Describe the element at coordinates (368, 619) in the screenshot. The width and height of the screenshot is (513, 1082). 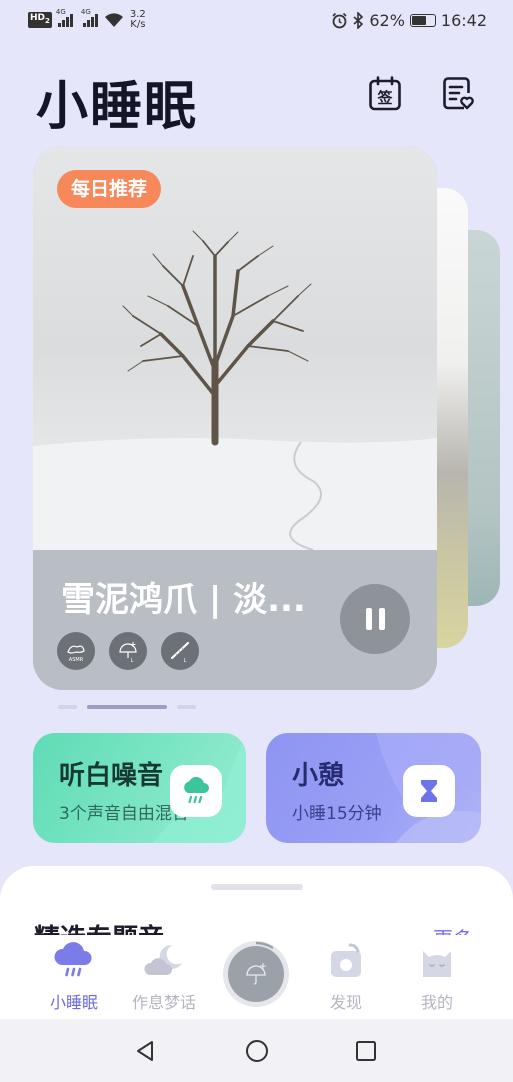
I see `pause-icon` at that location.